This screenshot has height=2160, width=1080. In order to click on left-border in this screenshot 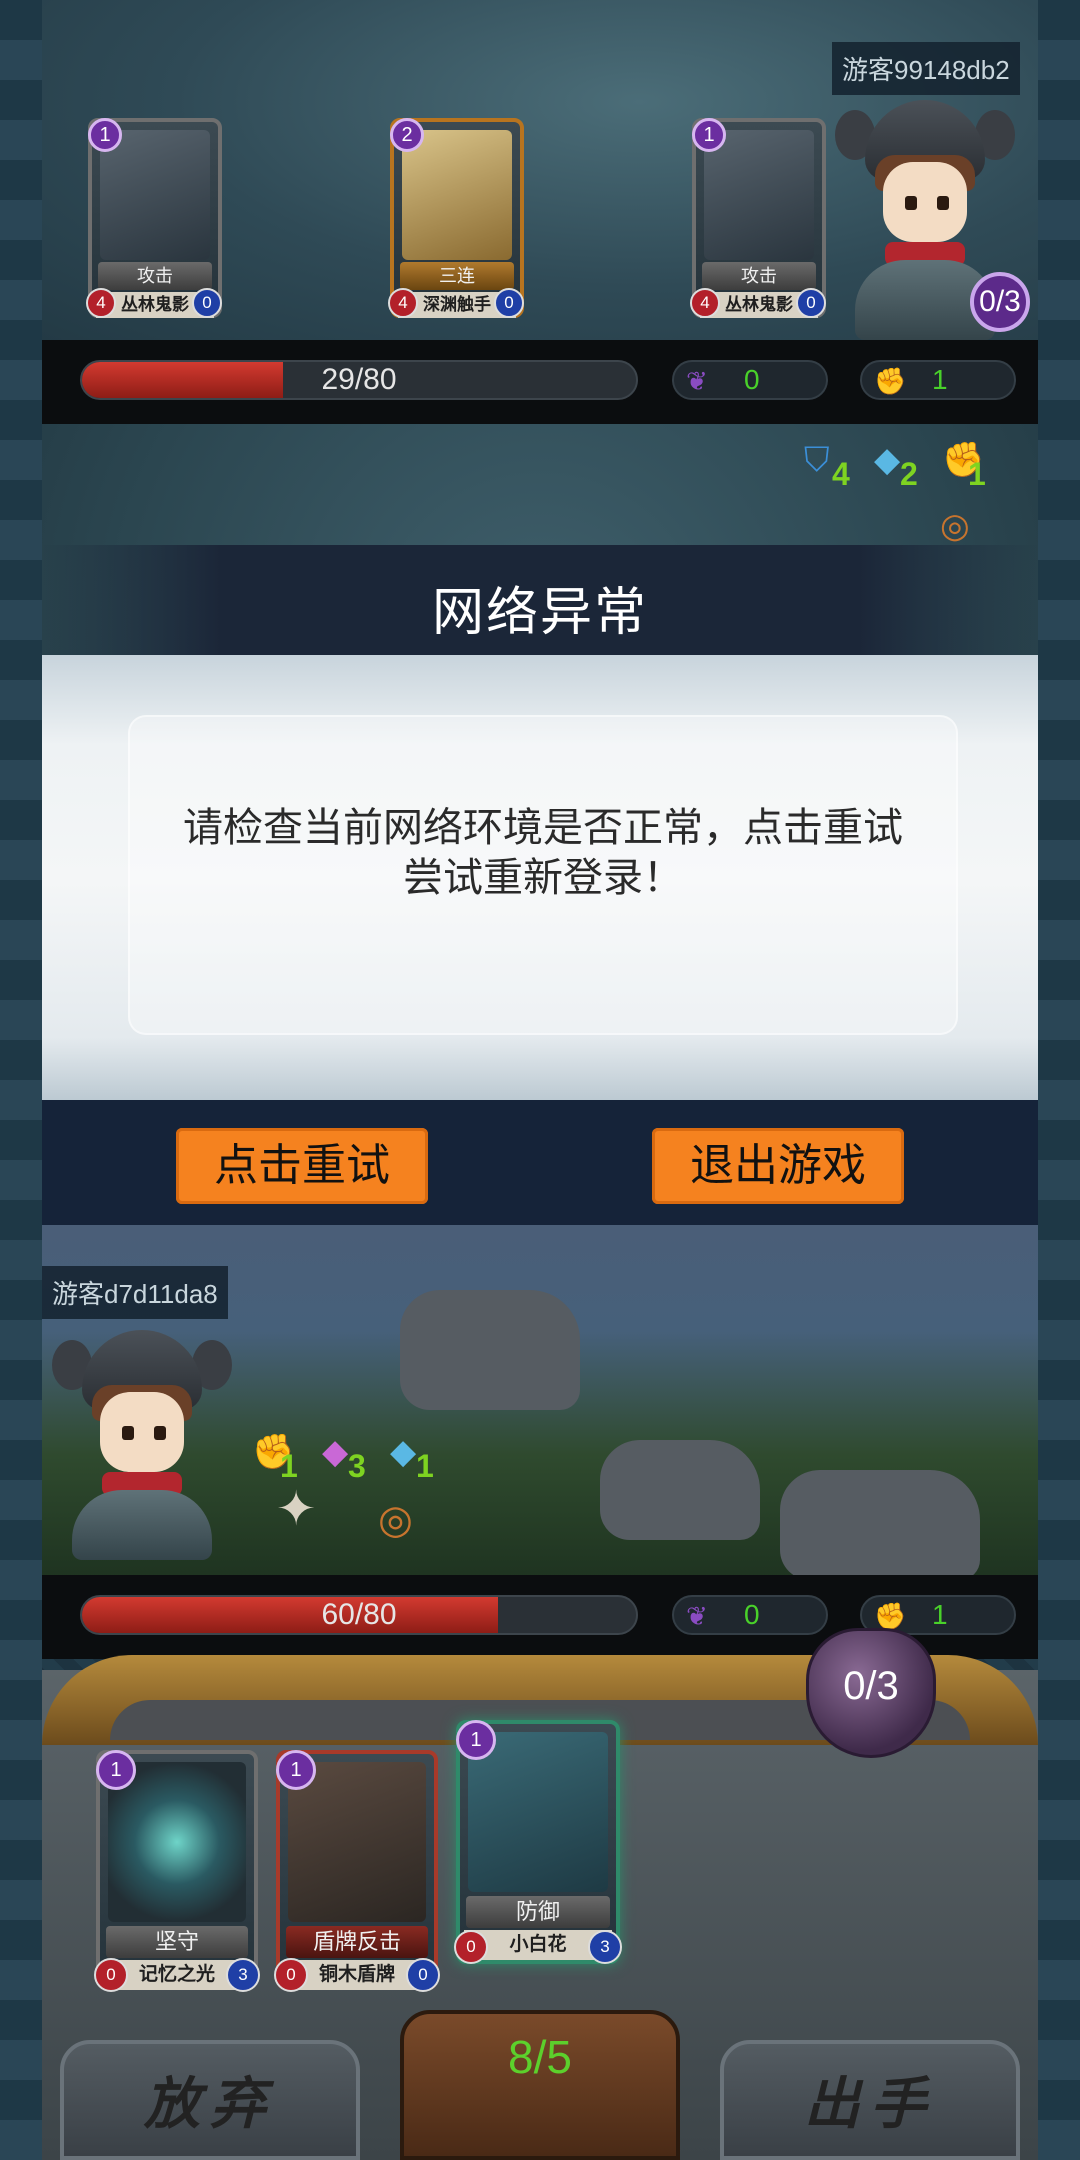, I will do `click(21, 1080)`.